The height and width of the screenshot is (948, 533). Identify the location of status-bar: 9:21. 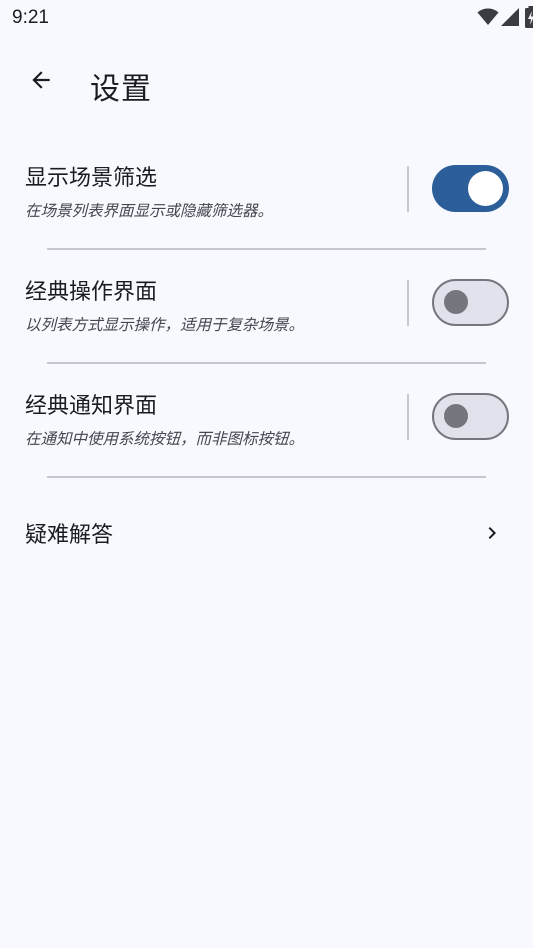
(266, 18).